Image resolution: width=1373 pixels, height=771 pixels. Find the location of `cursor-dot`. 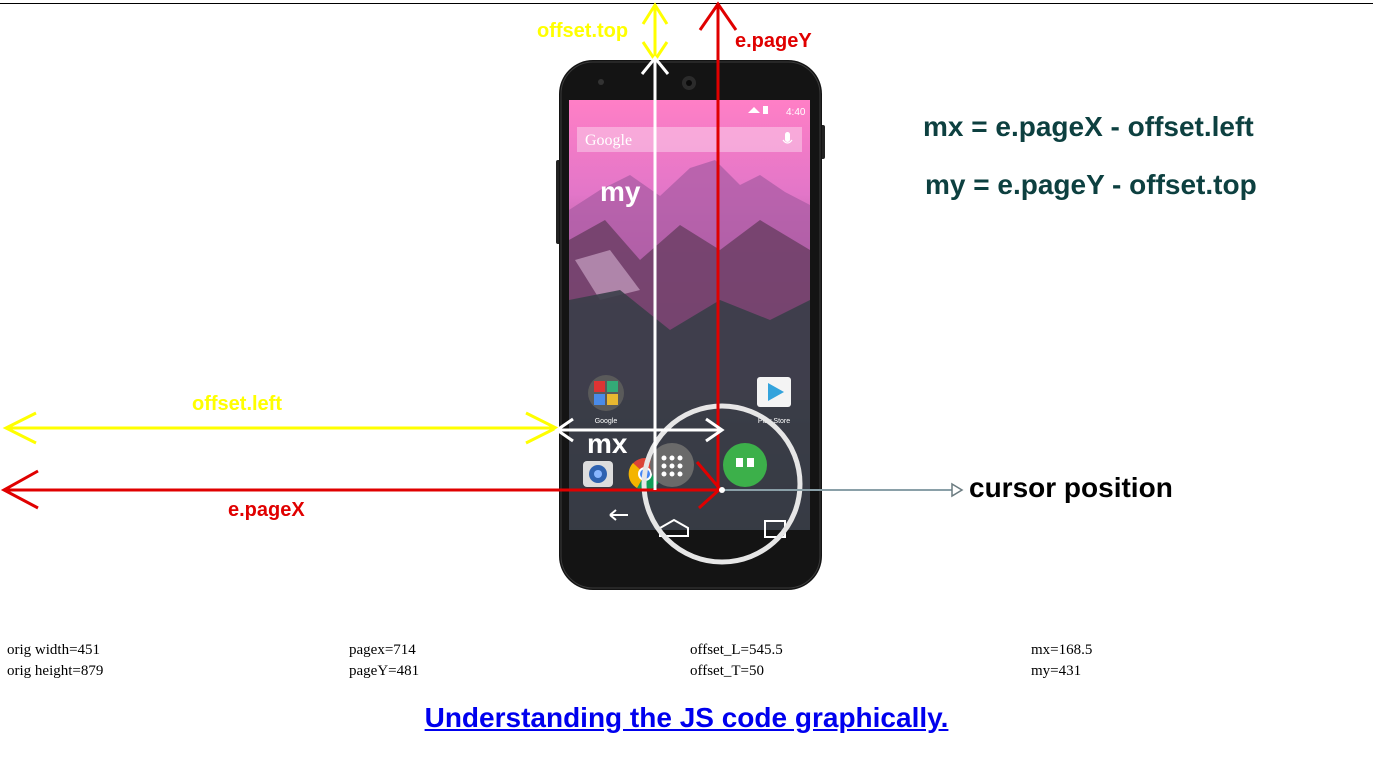

cursor-dot is located at coordinates (722, 490).